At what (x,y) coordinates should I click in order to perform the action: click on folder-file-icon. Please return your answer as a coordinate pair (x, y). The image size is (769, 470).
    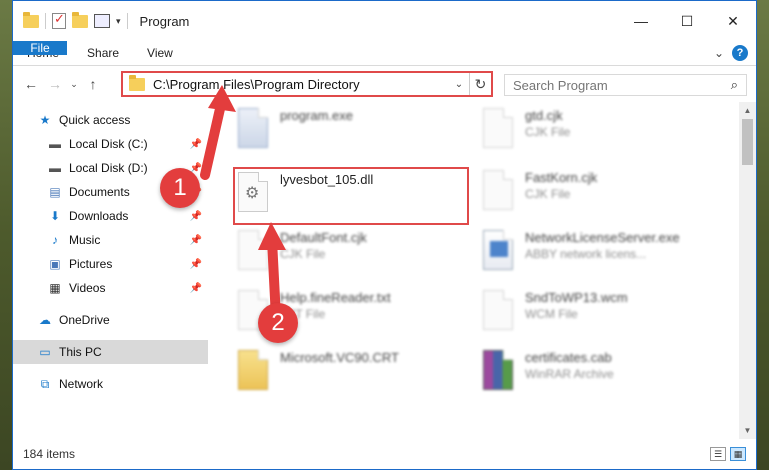
    Looking at the image, I should click on (253, 370).